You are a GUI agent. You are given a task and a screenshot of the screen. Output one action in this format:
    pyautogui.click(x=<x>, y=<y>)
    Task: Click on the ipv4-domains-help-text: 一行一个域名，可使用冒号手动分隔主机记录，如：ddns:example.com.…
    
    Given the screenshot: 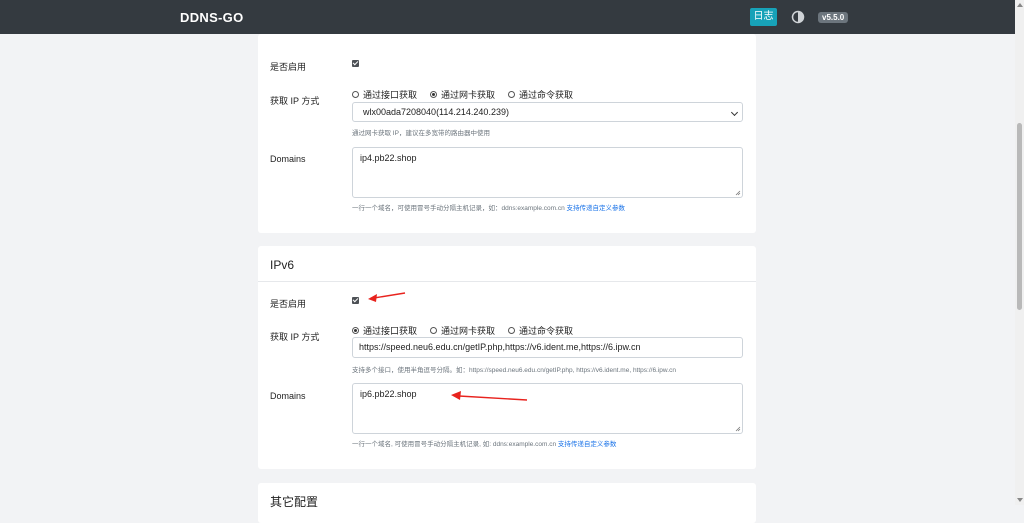 What is the action you would take?
    pyautogui.click(x=458, y=208)
    